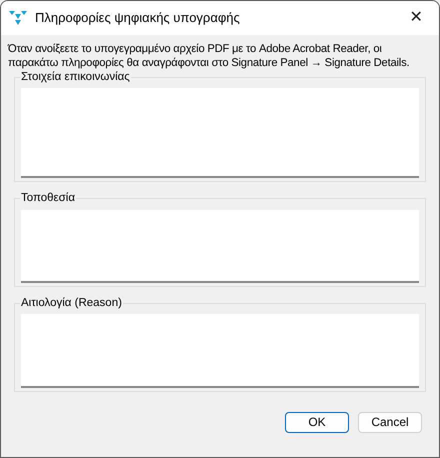 Image resolution: width=440 pixels, height=458 pixels. What do you see at coordinates (18, 18) in the screenshot?
I see `logo-icon` at bounding box center [18, 18].